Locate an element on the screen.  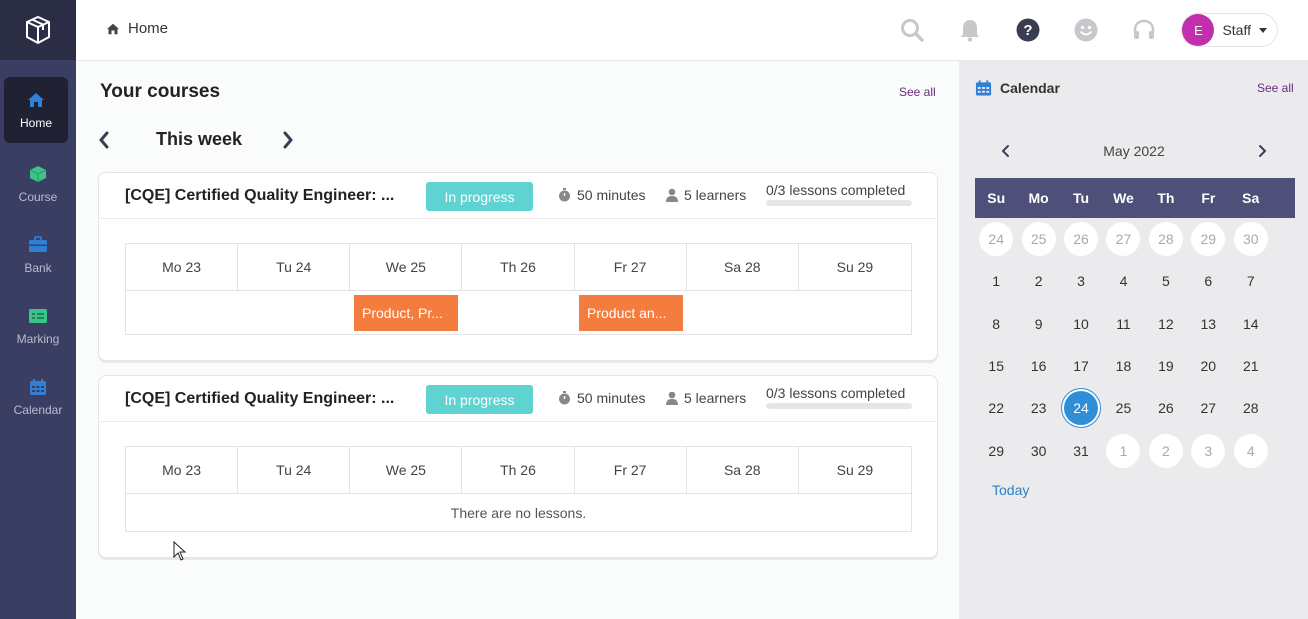
calendar-day: 18 is located at coordinates (1123, 366).